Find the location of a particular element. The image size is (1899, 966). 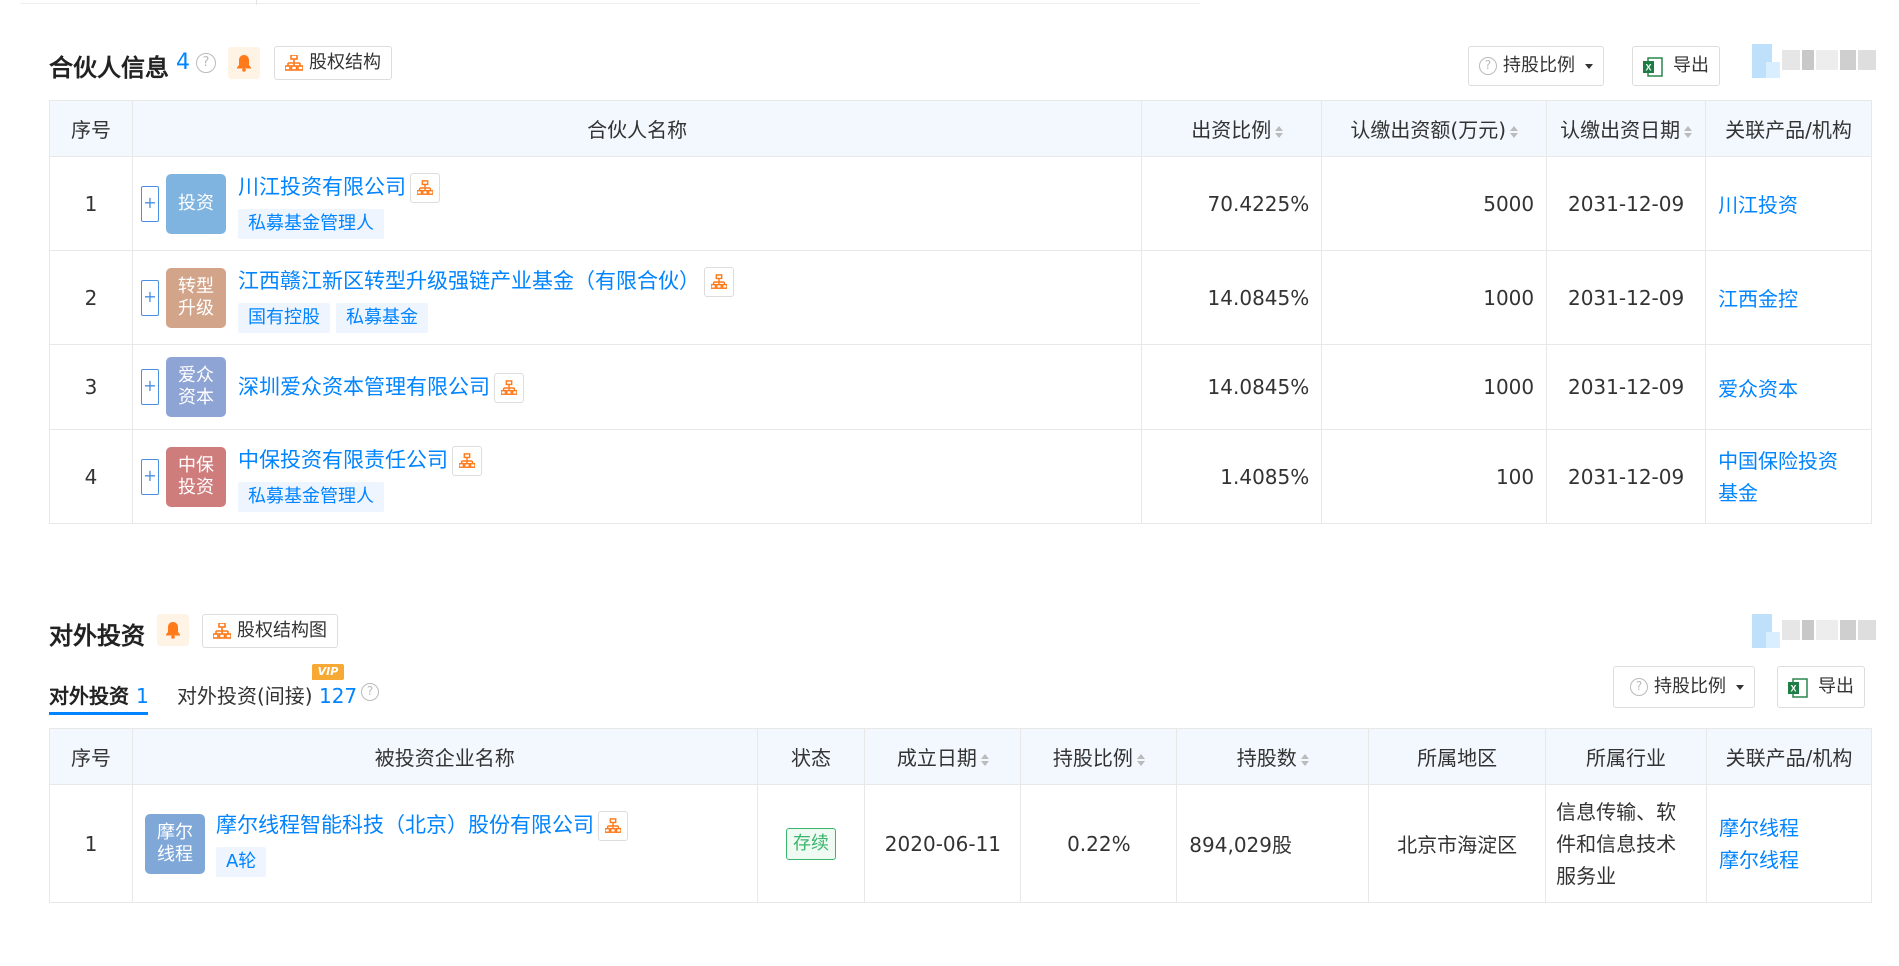

company-logo: 投资 is located at coordinates (195, 204).